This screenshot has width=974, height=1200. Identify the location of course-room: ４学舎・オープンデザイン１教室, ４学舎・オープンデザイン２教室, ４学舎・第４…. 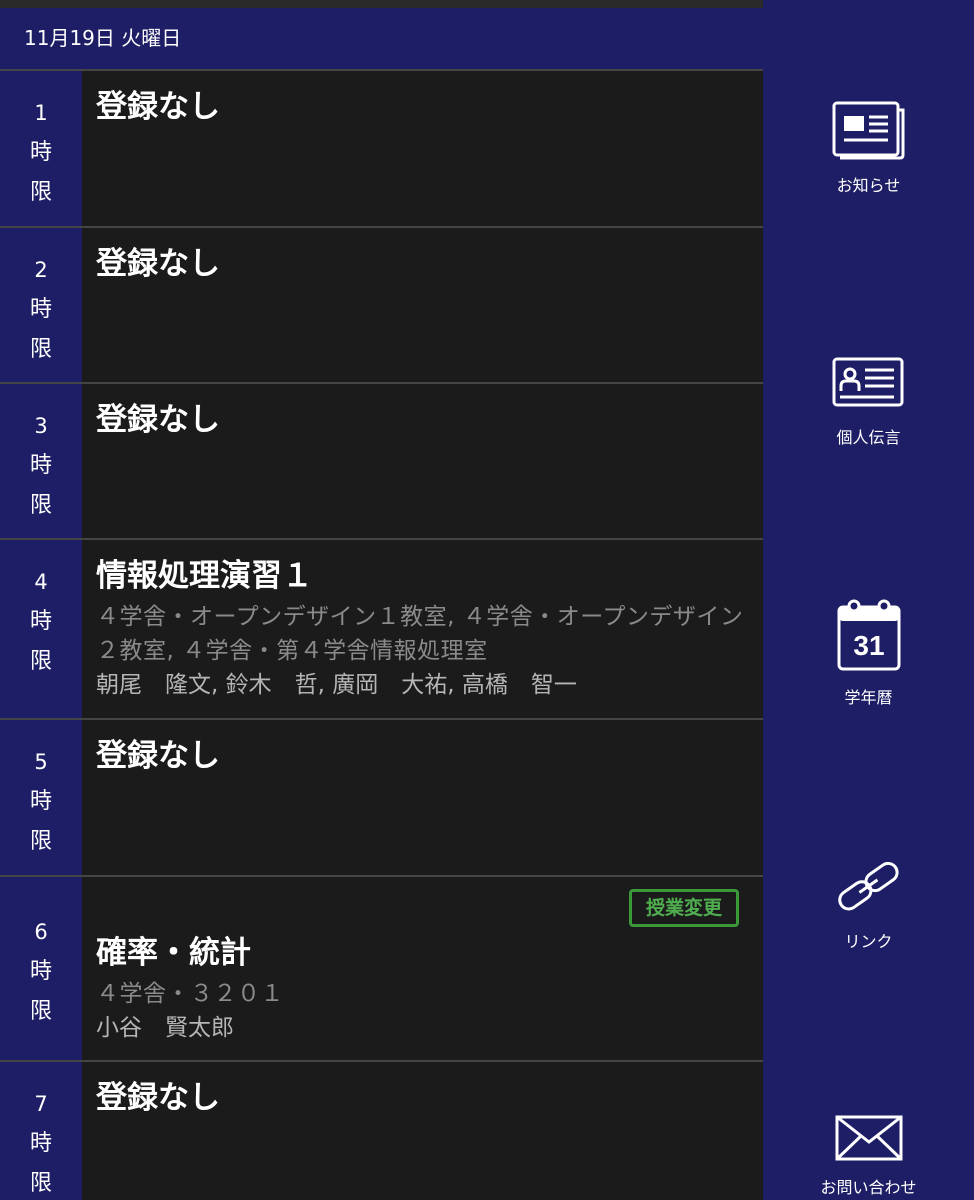
(420, 634).